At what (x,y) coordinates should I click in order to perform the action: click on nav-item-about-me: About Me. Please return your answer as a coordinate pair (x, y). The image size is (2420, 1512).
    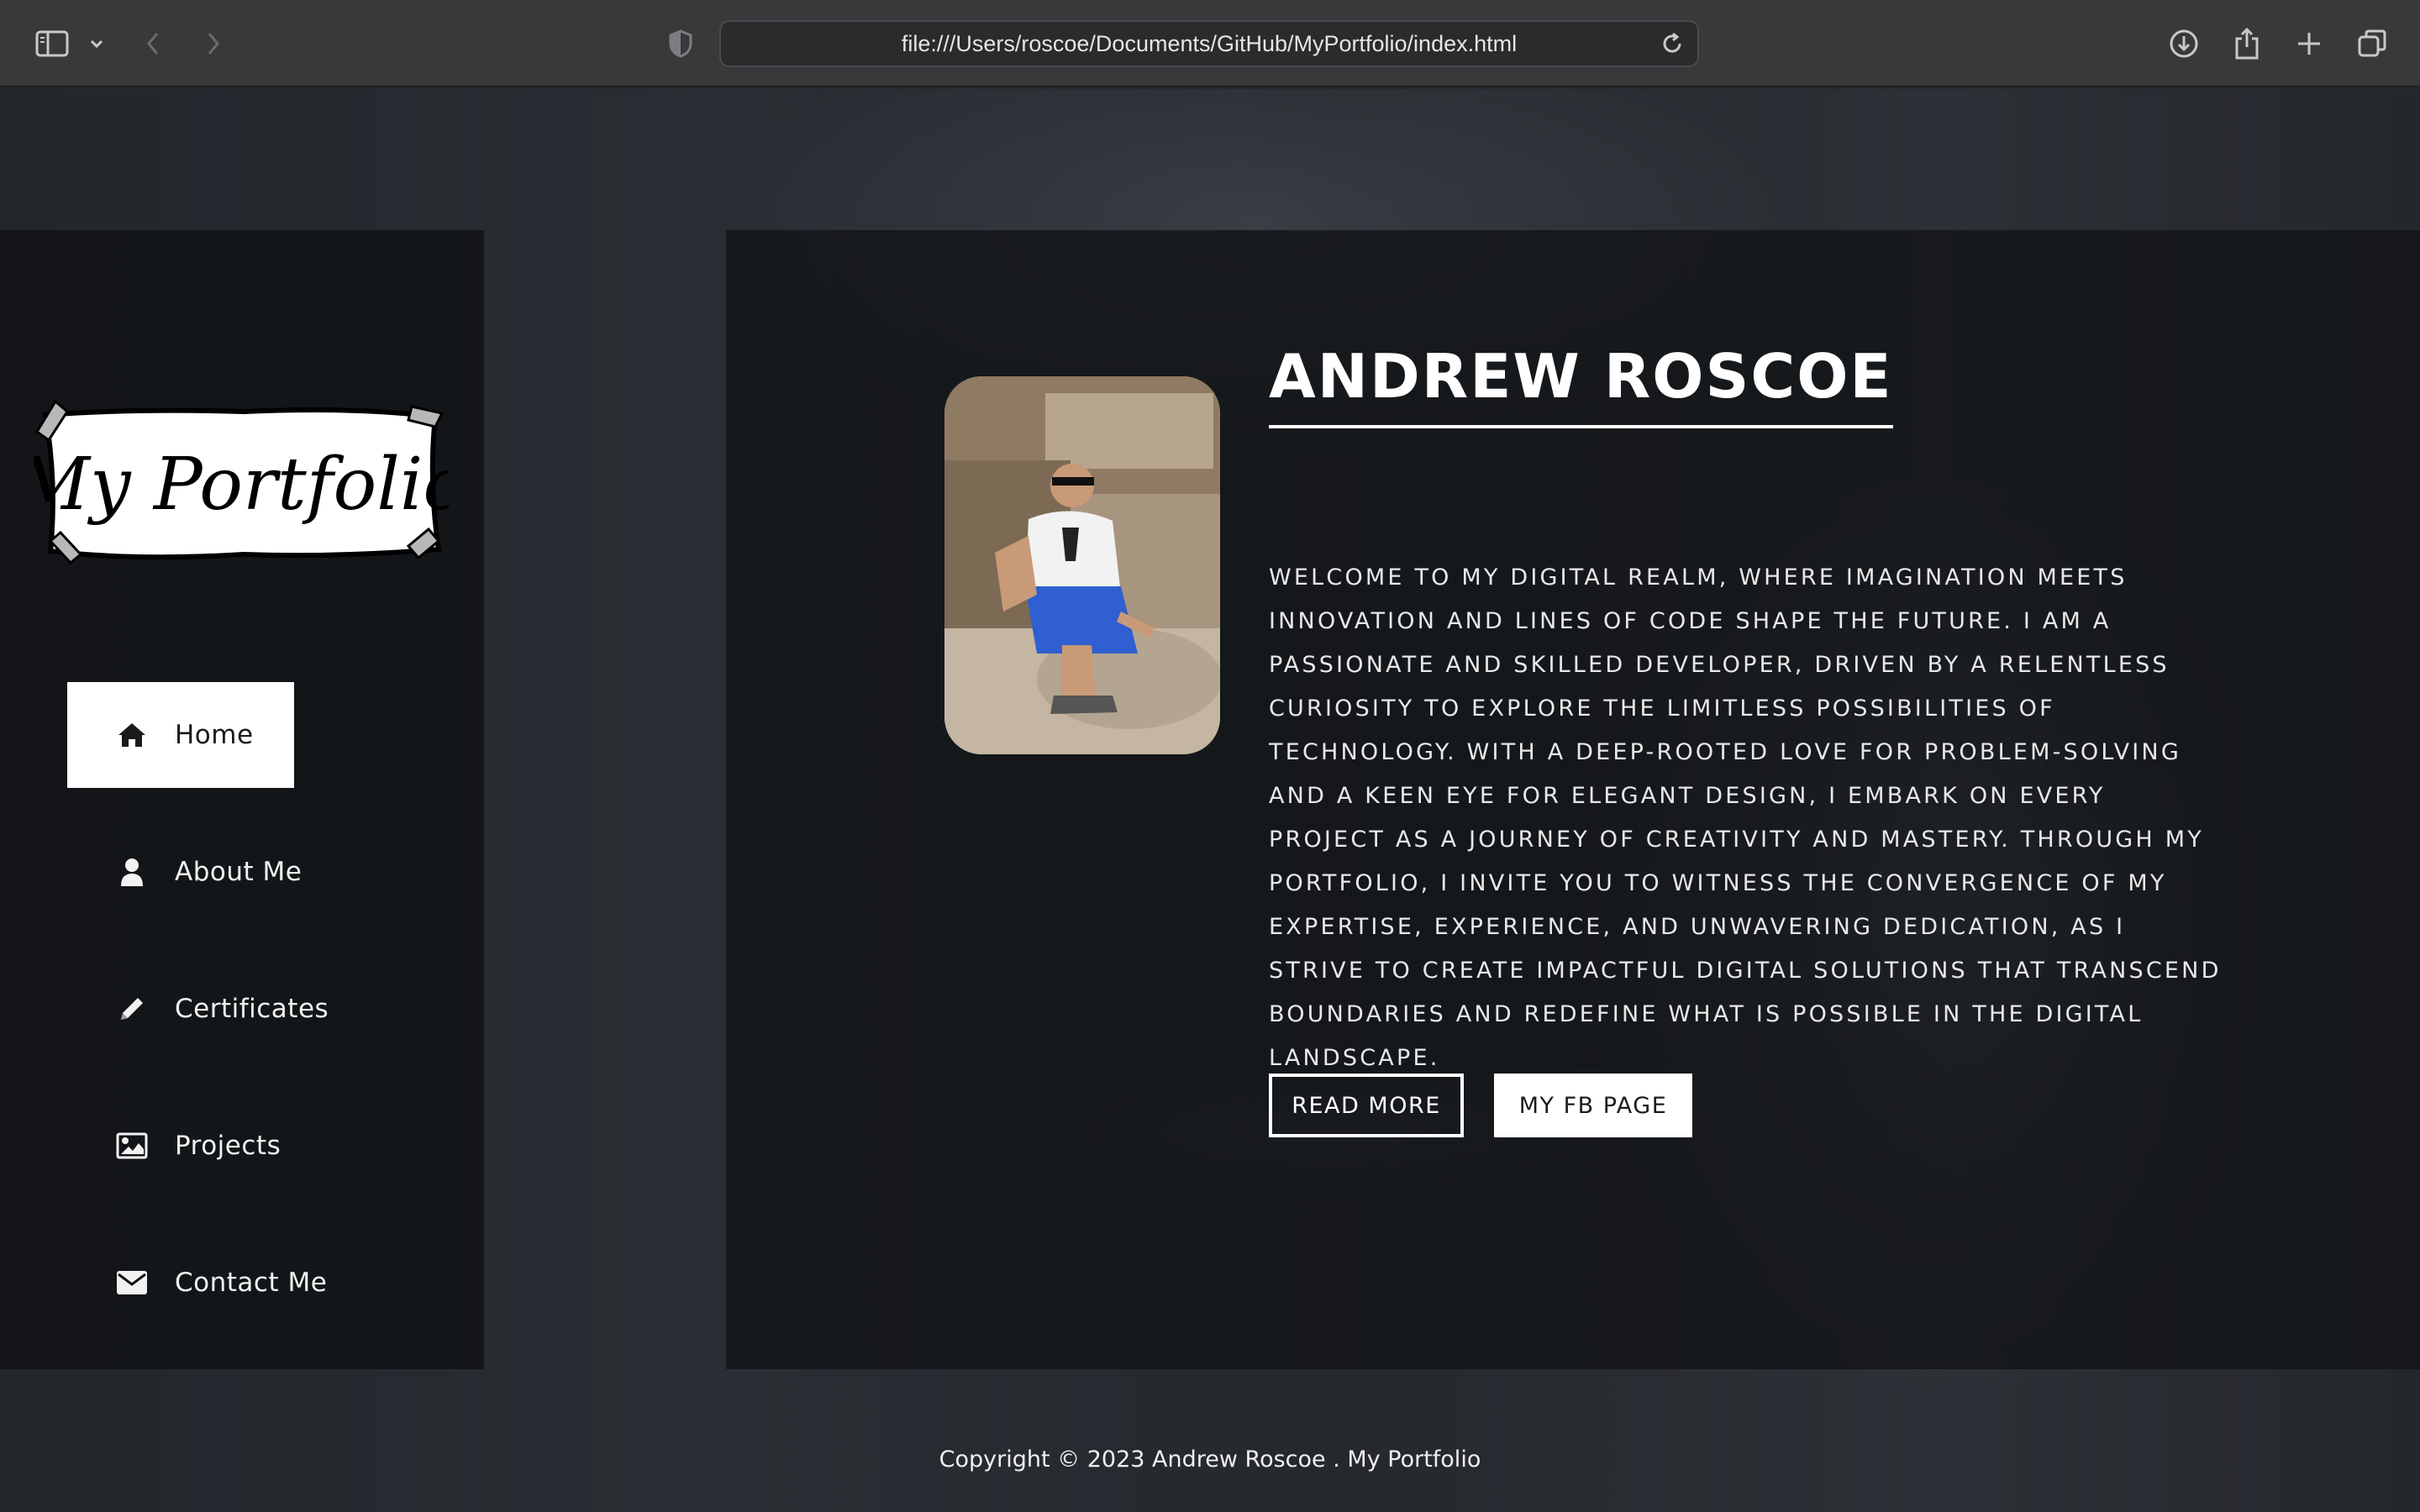
    Looking at the image, I should click on (227, 872).